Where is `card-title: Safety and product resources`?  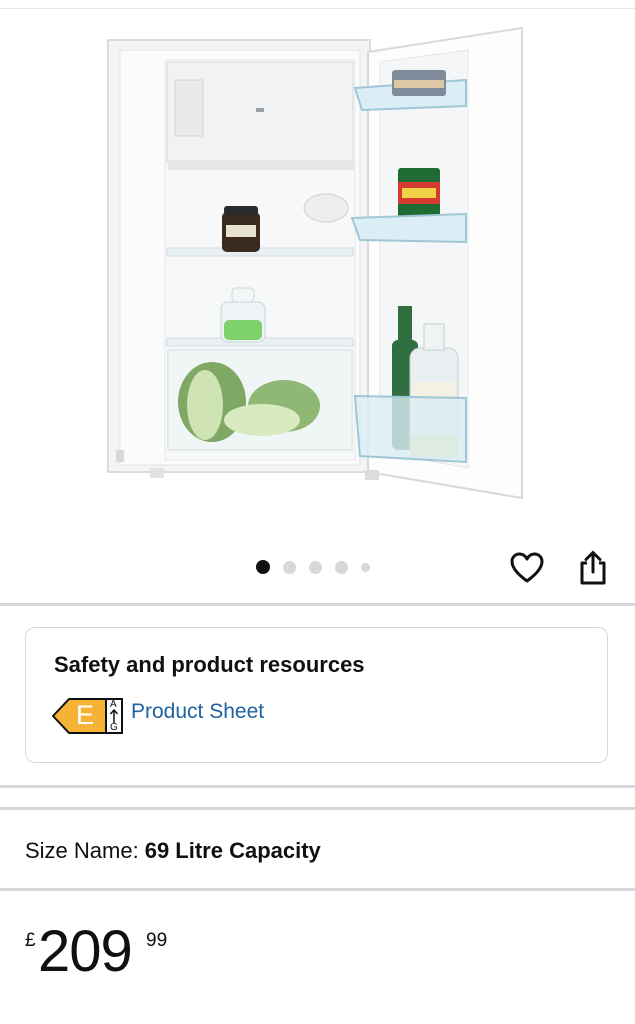 card-title: Safety and product resources is located at coordinates (209, 664).